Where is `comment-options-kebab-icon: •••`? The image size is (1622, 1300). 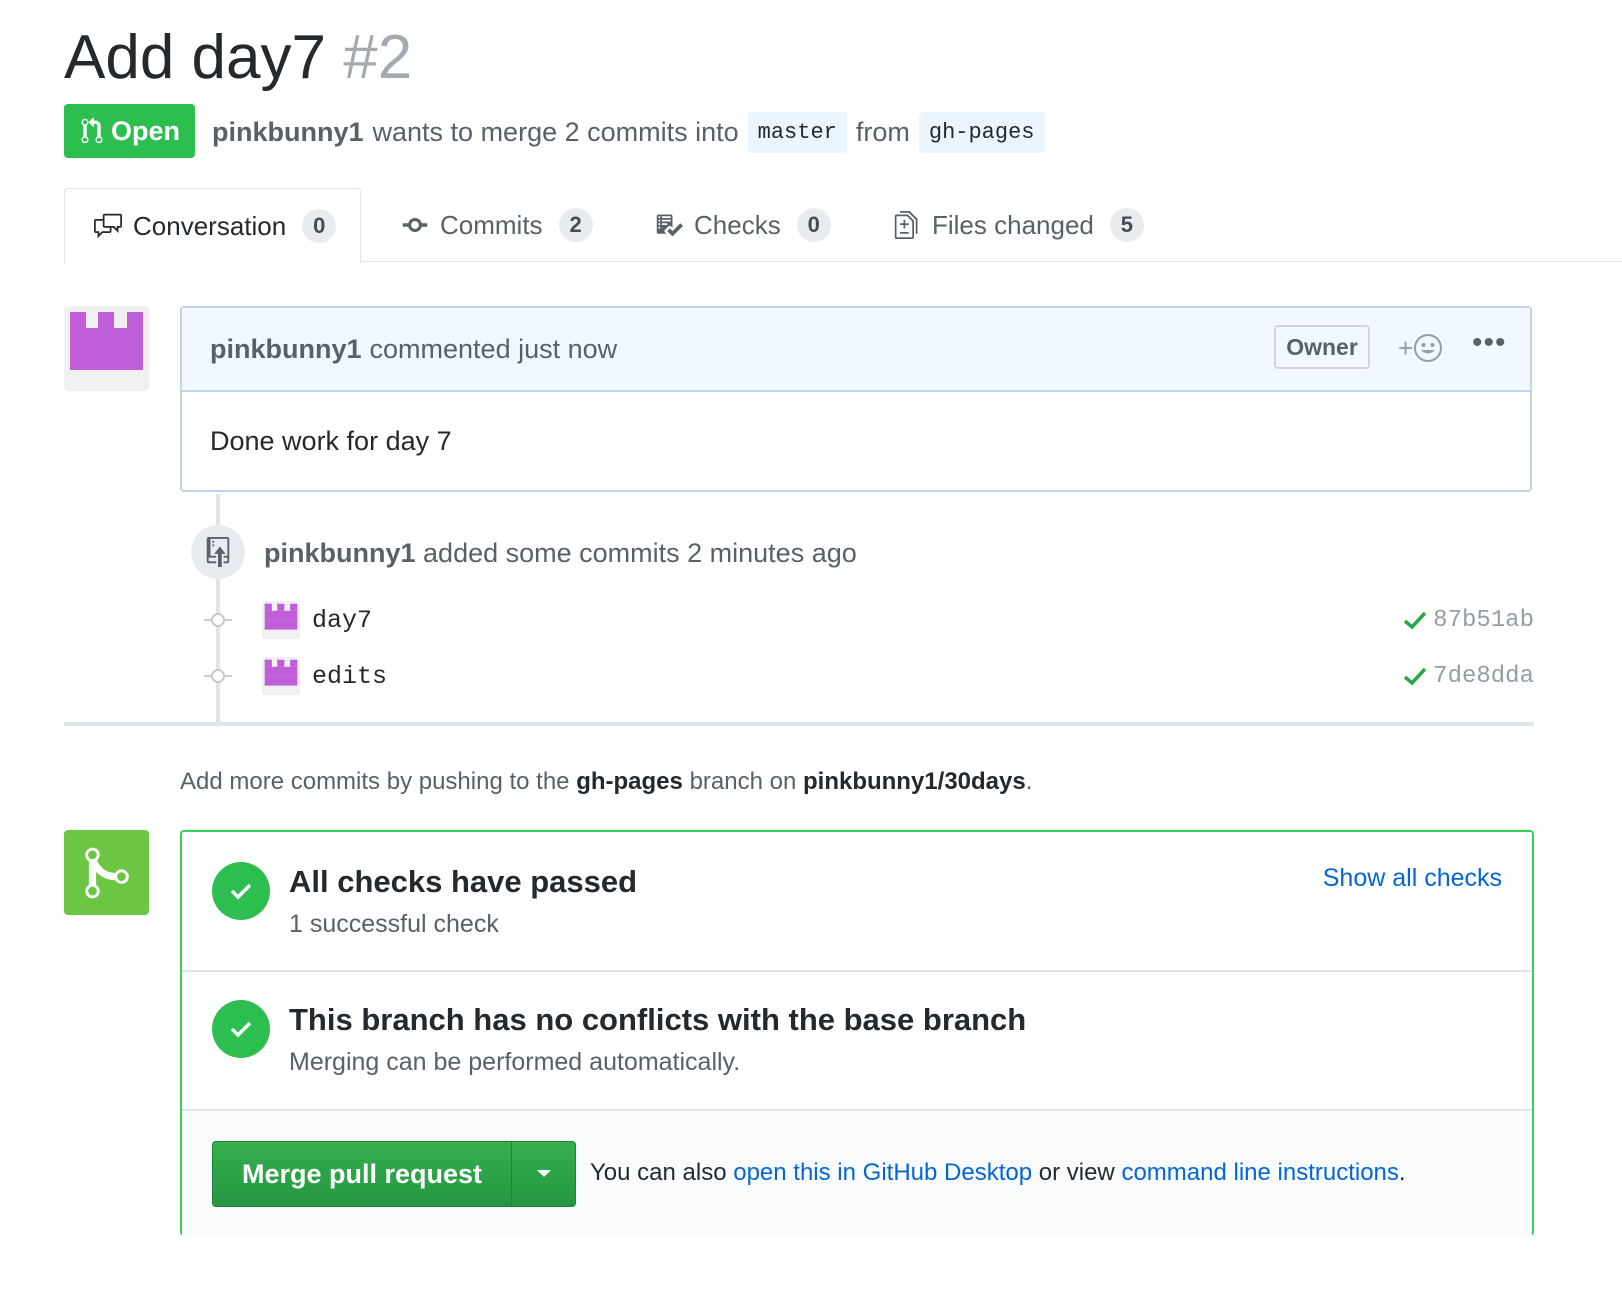
comment-options-kebab-icon: ••• is located at coordinates (1490, 347).